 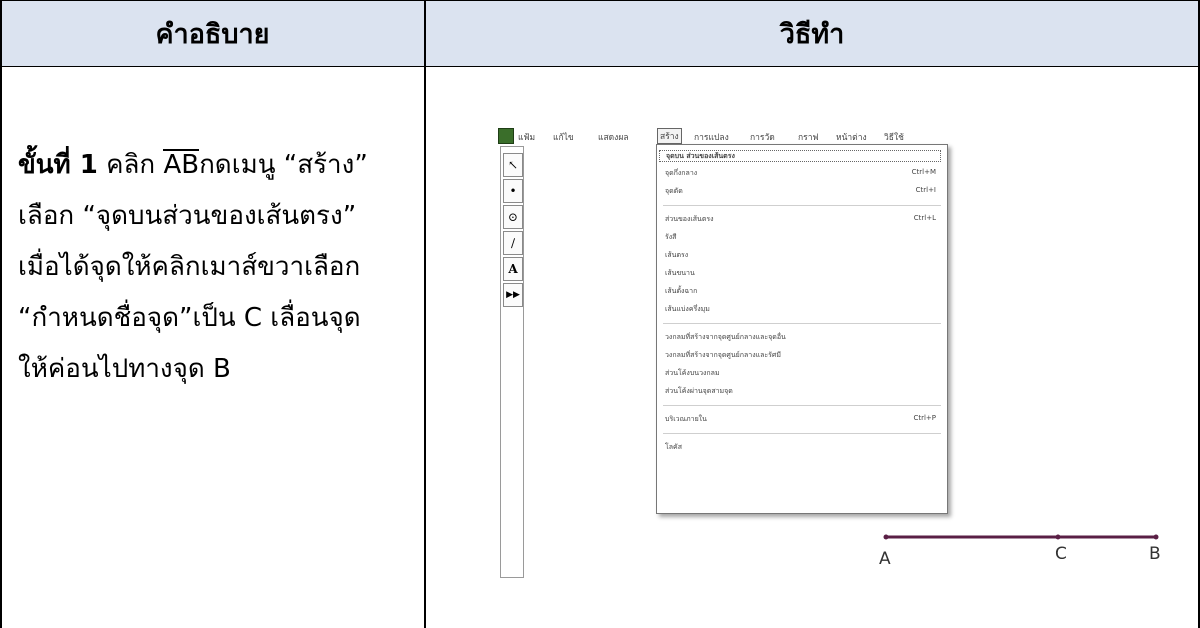 I want to click on desc-line-4: “กำหนดชื่อจุด”เป็น C เลื่อนจุด, so click(x=189, y=318).